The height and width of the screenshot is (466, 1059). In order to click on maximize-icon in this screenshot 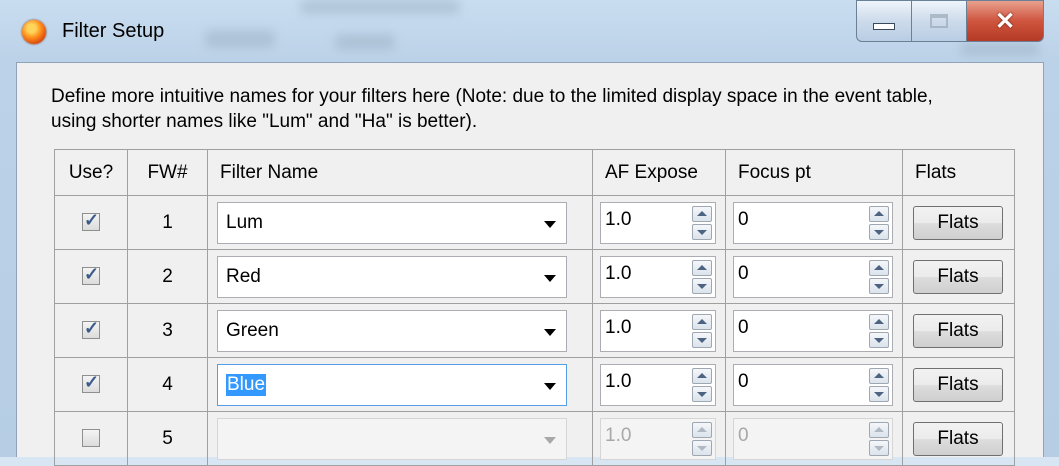, I will do `click(939, 21)`.